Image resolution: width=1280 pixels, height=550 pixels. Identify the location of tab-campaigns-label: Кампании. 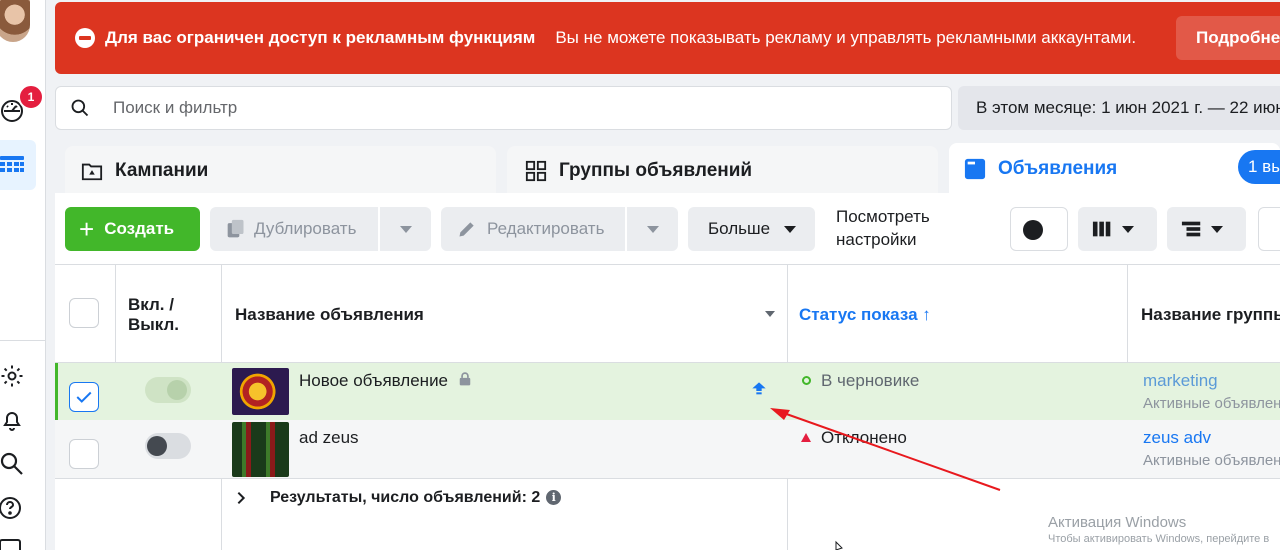
(162, 170).